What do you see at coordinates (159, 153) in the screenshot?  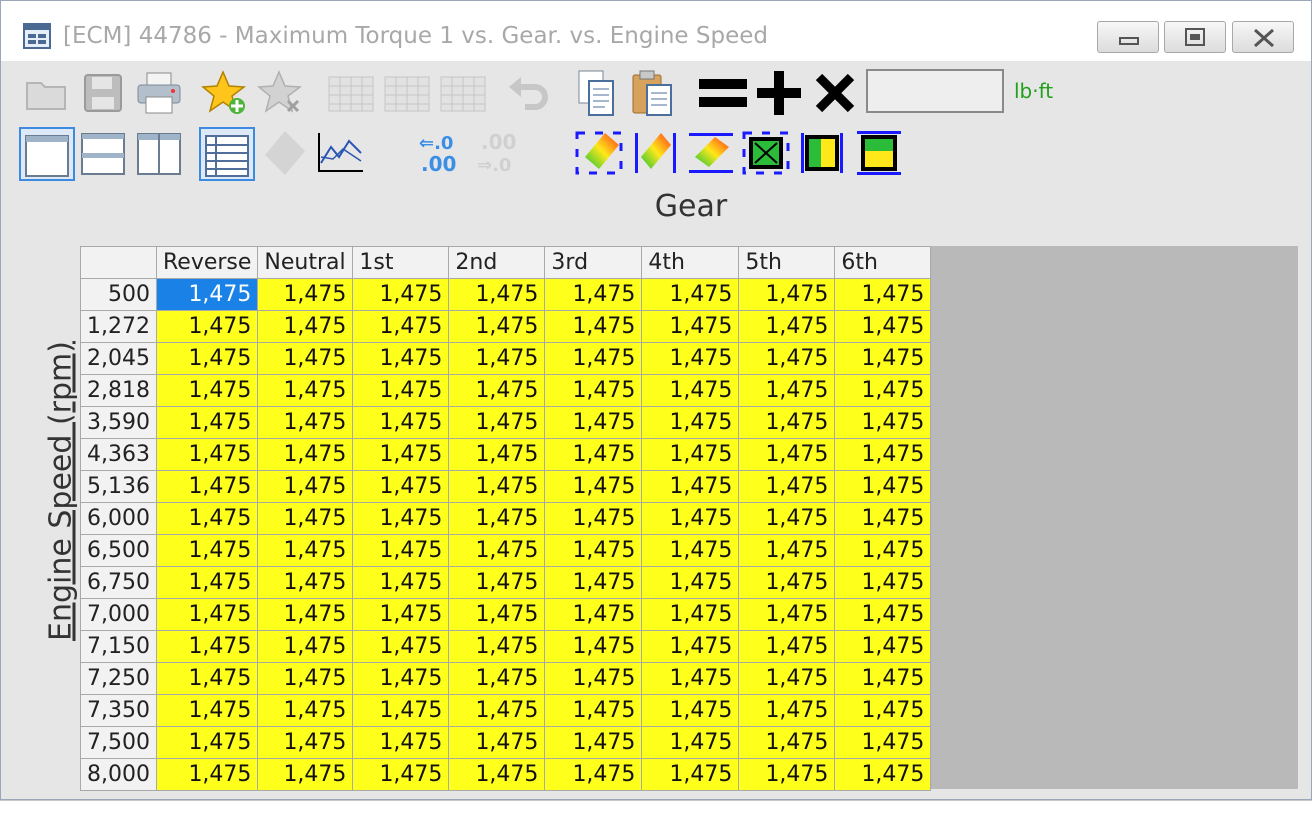 I see `view-vertical-split-button` at bounding box center [159, 153].